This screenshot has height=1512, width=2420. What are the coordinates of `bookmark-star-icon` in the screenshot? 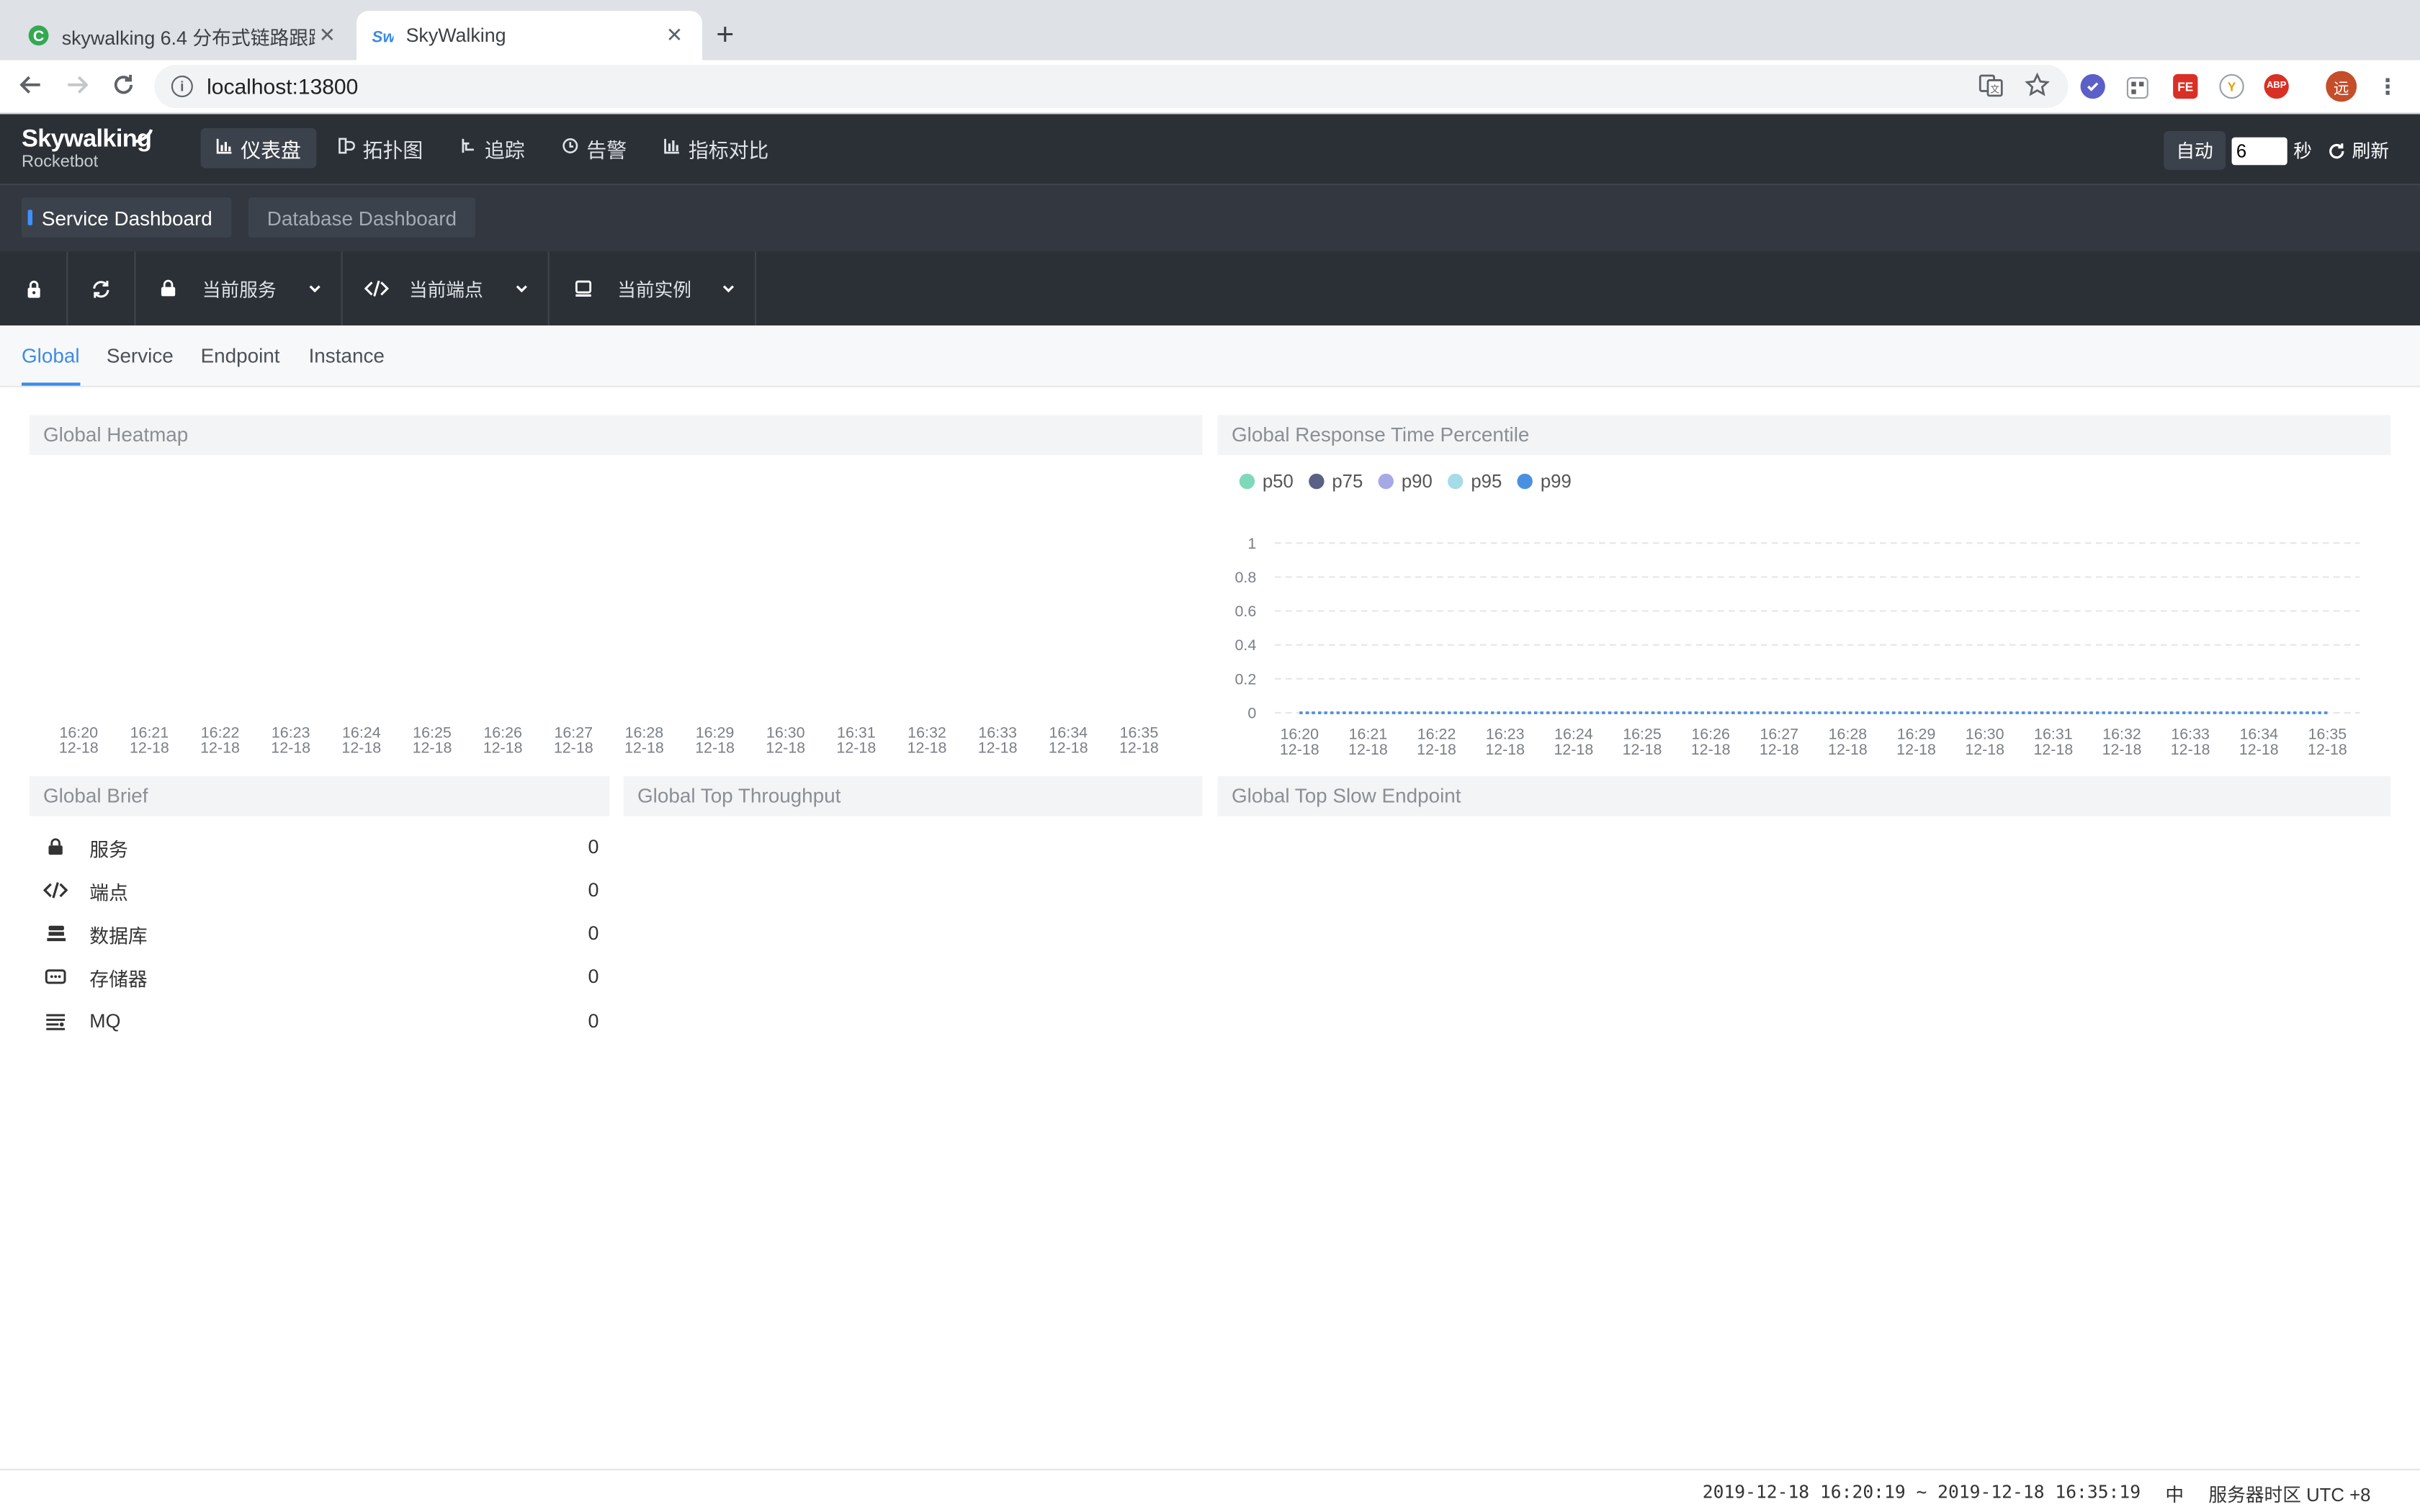 It's located at (2037, 88).